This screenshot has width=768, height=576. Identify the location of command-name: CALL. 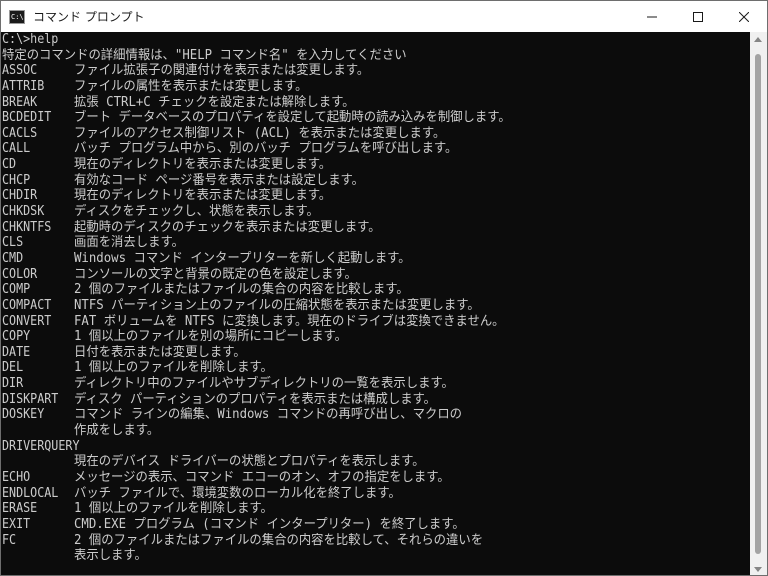
(16, 149).